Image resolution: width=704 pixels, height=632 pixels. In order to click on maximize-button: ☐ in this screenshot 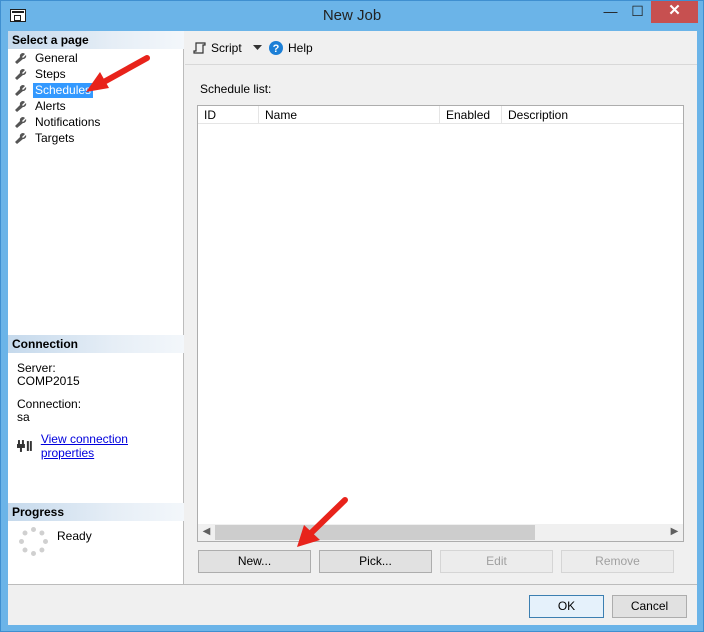, I will do `click(637, 12)`.